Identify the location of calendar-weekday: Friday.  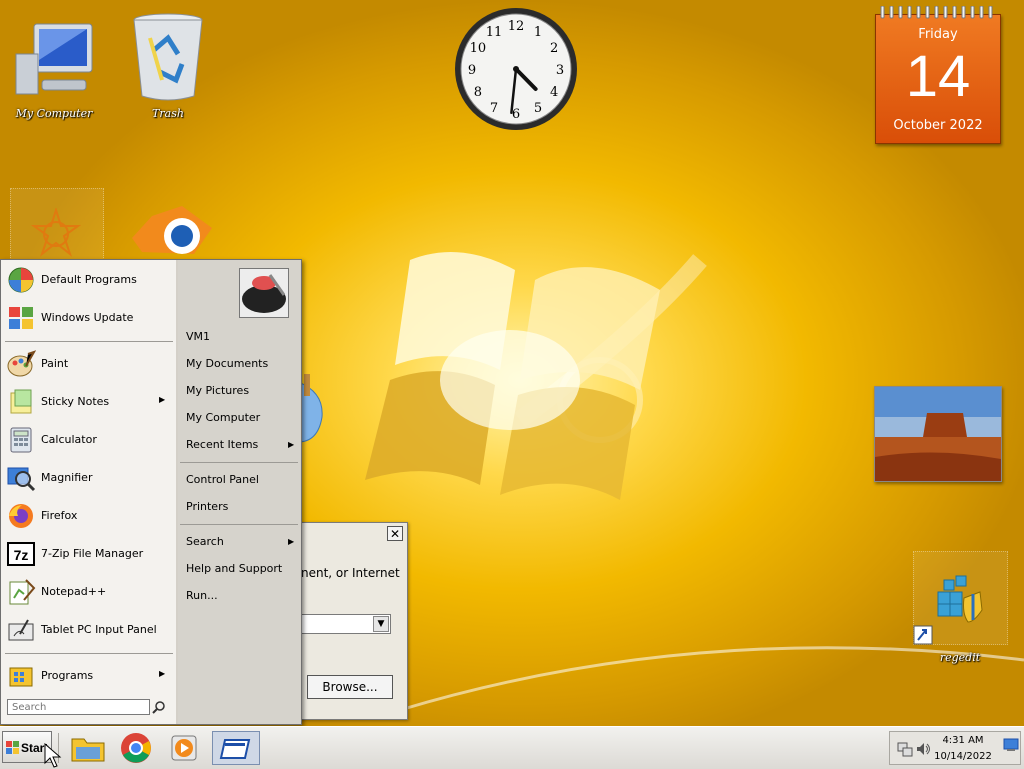
(938, 34).